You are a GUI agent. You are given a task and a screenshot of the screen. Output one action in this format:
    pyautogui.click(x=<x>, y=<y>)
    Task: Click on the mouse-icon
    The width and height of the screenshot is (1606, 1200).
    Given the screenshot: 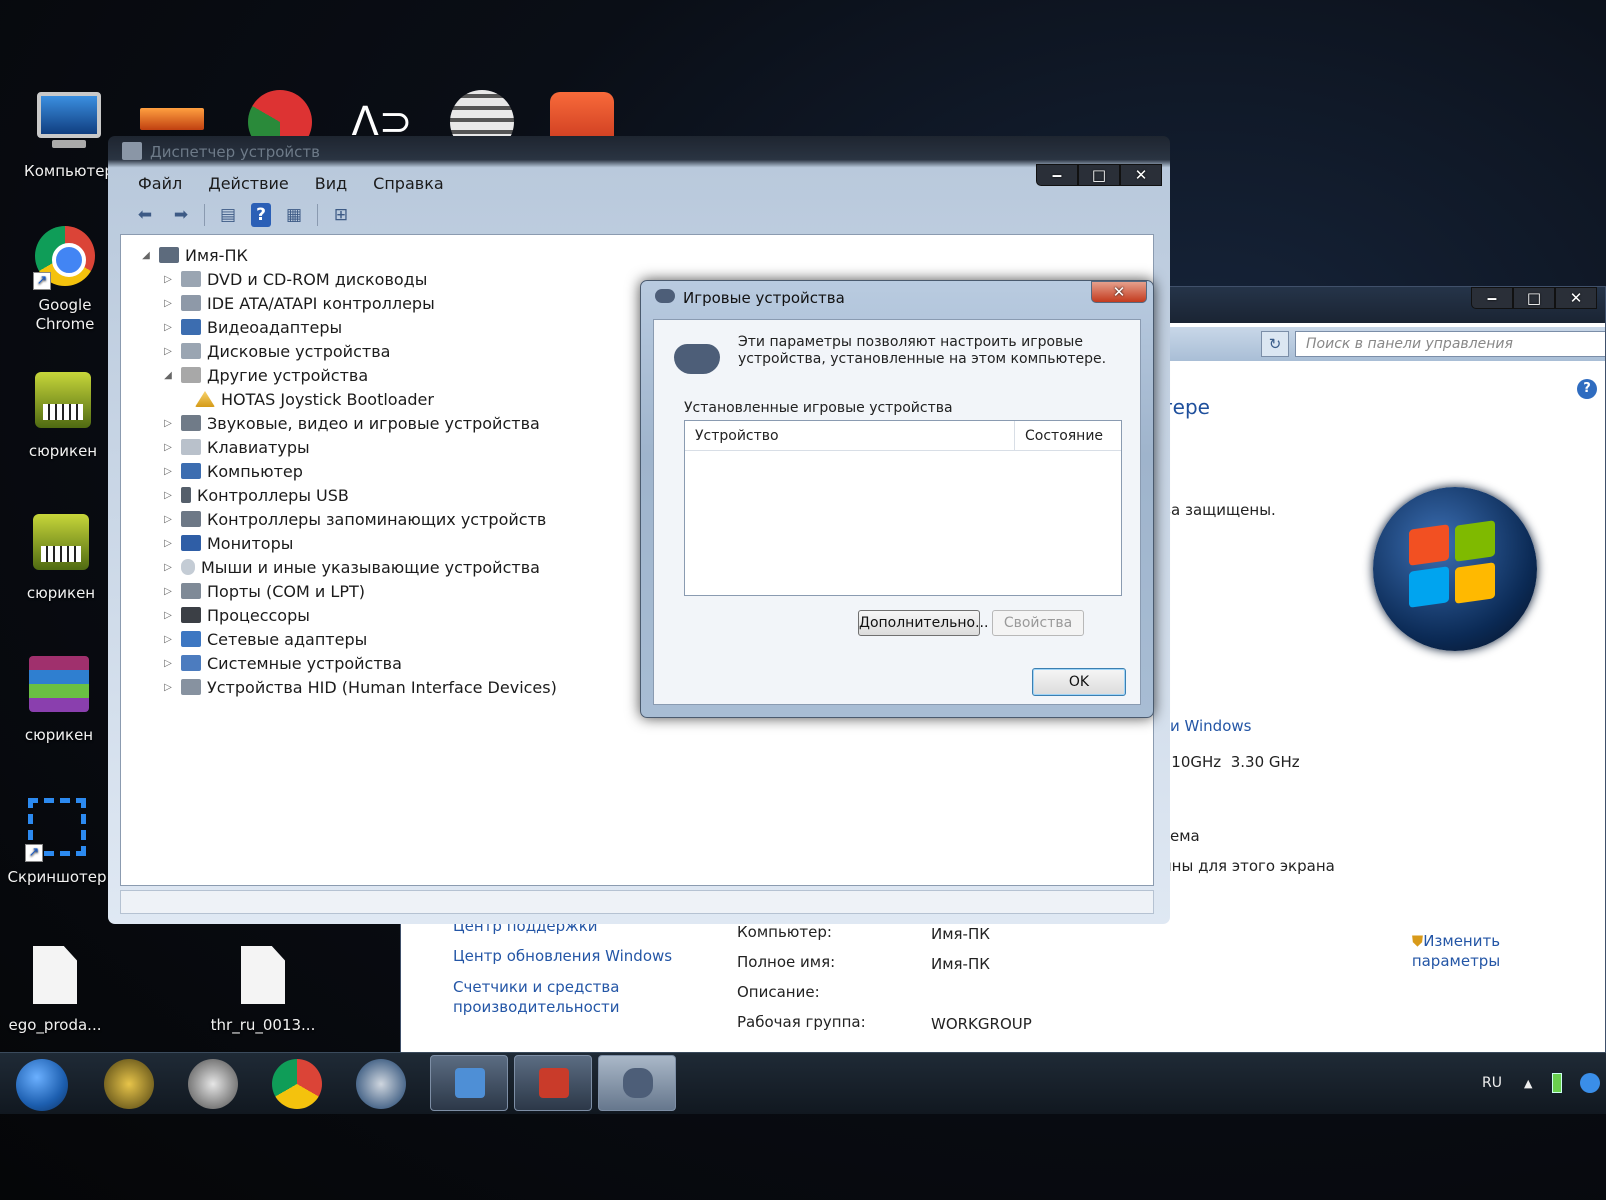 What is the action you would take?
    pyautogui.click(x=188, y=567)
    